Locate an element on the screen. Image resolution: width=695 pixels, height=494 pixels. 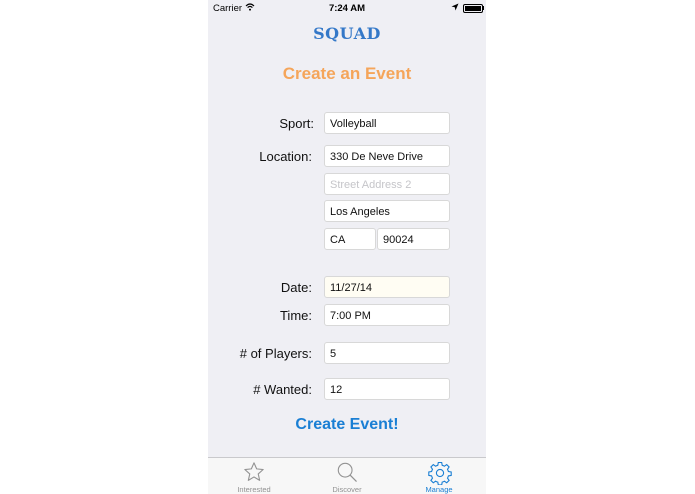
tab-bar: Interested Discover Manage is located at coordinates (347, 475).